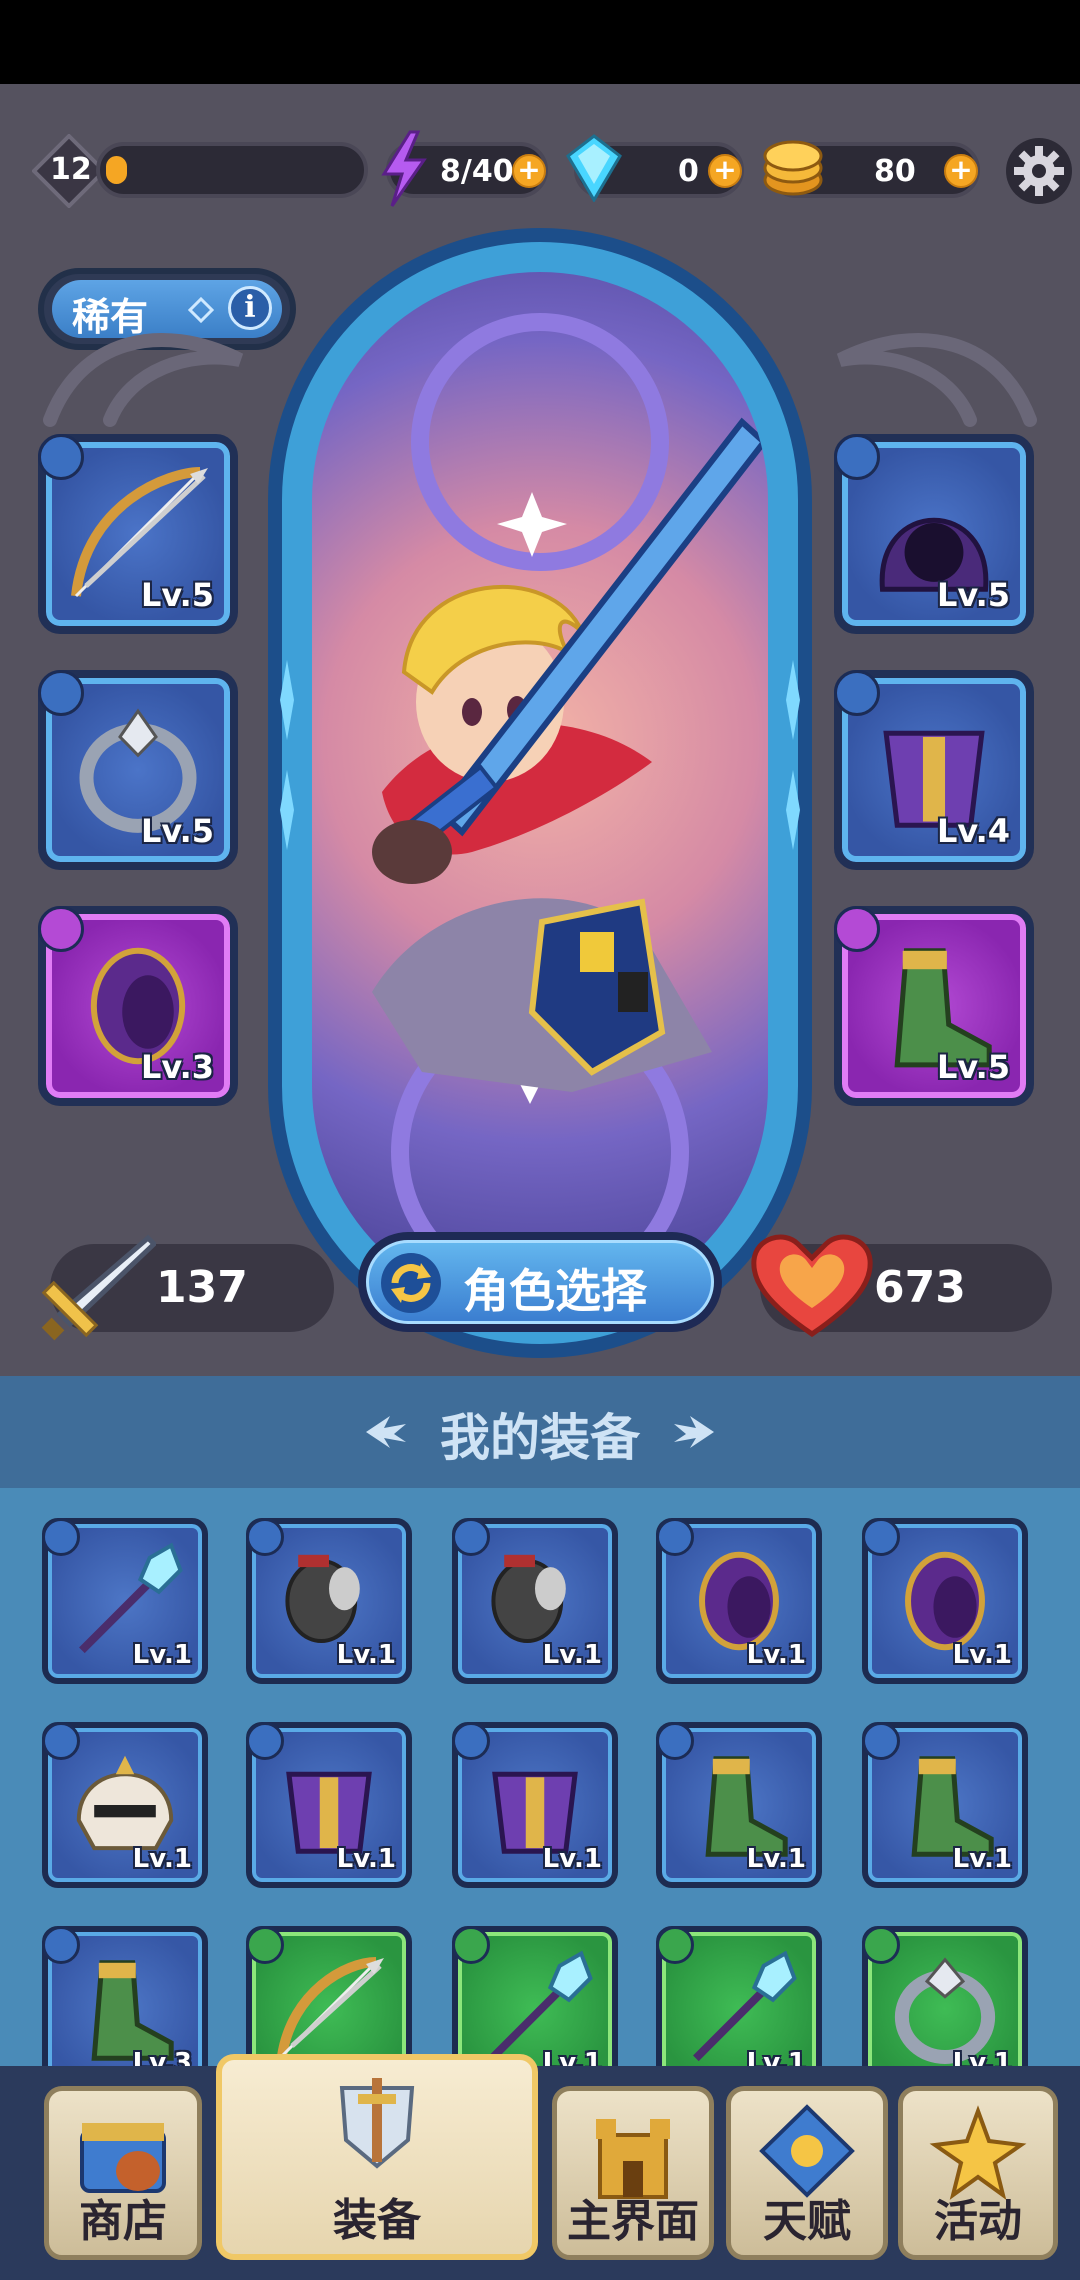 The height and width of the screenshot is (2280, 1080). I want to click on nav-shop-button: 商店, so click(123, 2173).